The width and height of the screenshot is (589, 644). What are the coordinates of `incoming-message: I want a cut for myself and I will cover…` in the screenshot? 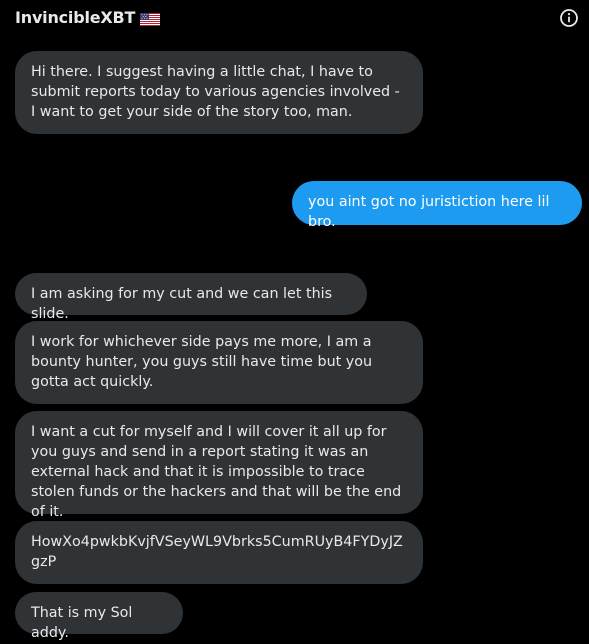 It's located at (219, 465).